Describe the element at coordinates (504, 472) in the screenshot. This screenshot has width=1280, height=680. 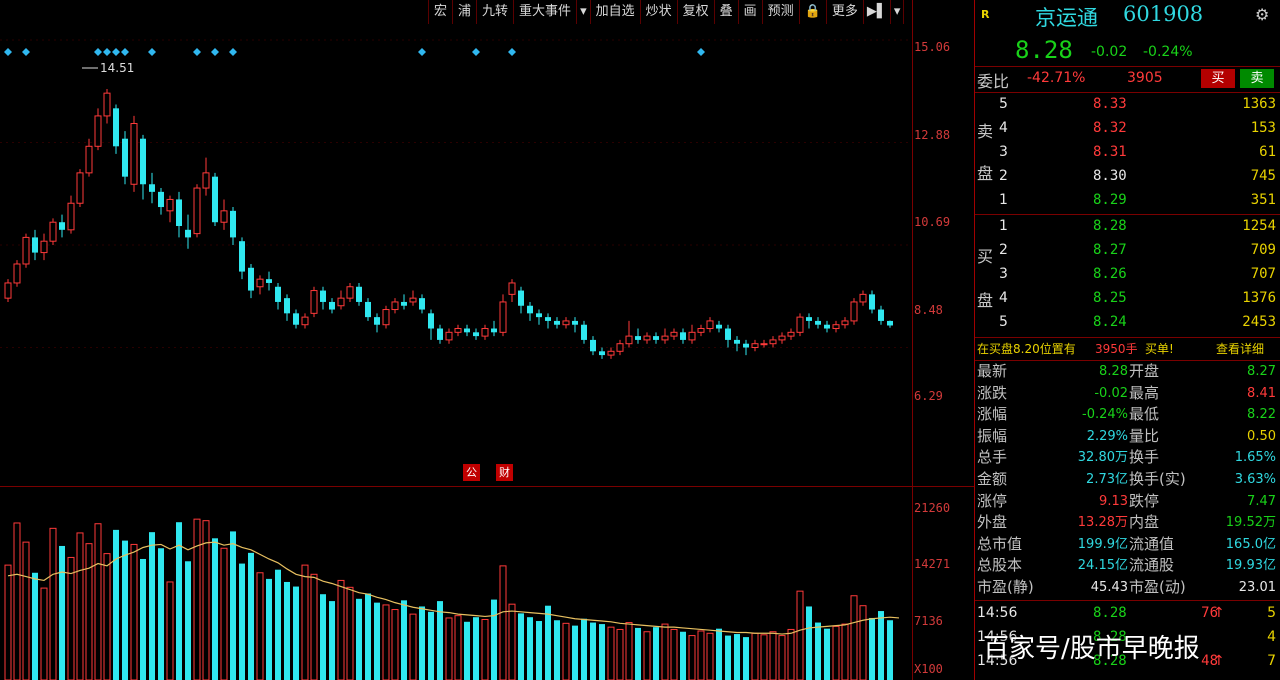
I see `financial-report-marker: 财` at that location.